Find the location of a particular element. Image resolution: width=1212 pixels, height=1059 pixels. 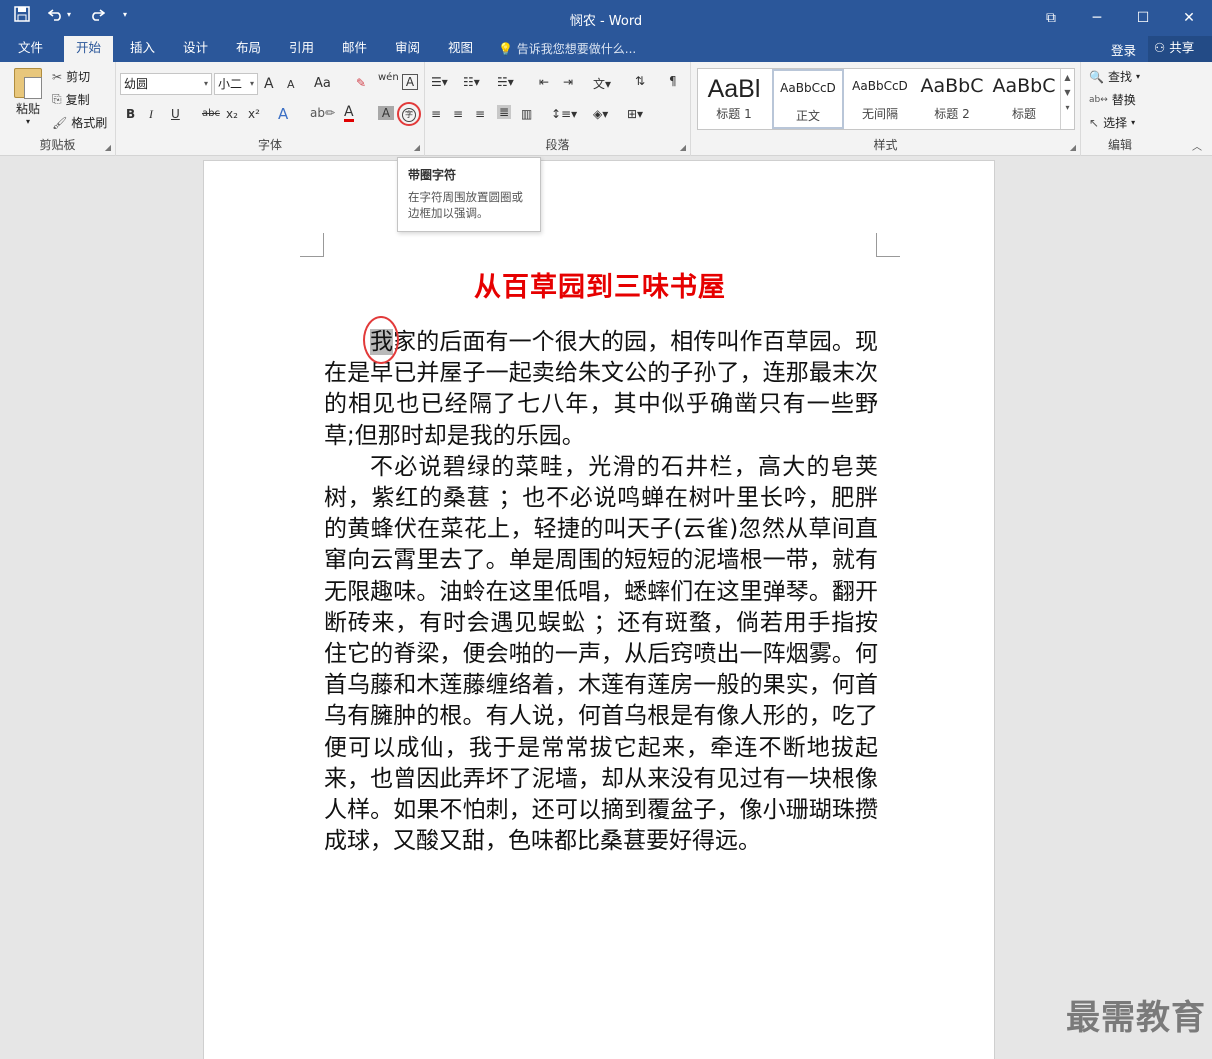

find-button: 🔍 查找 ▾ is located at coordinates (1114, 76).